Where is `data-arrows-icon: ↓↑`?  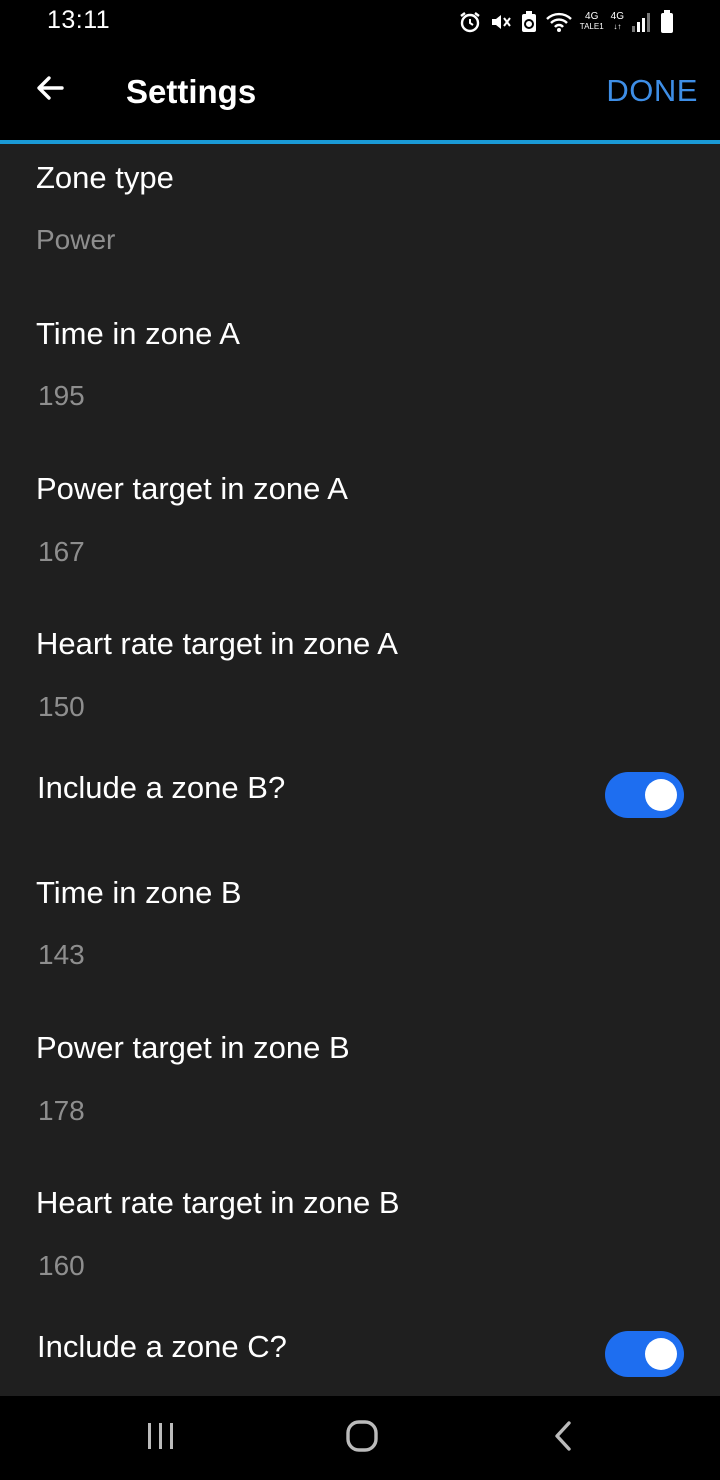 data-arrows-icon: ↓↑ is located at coordinates (617, 26).